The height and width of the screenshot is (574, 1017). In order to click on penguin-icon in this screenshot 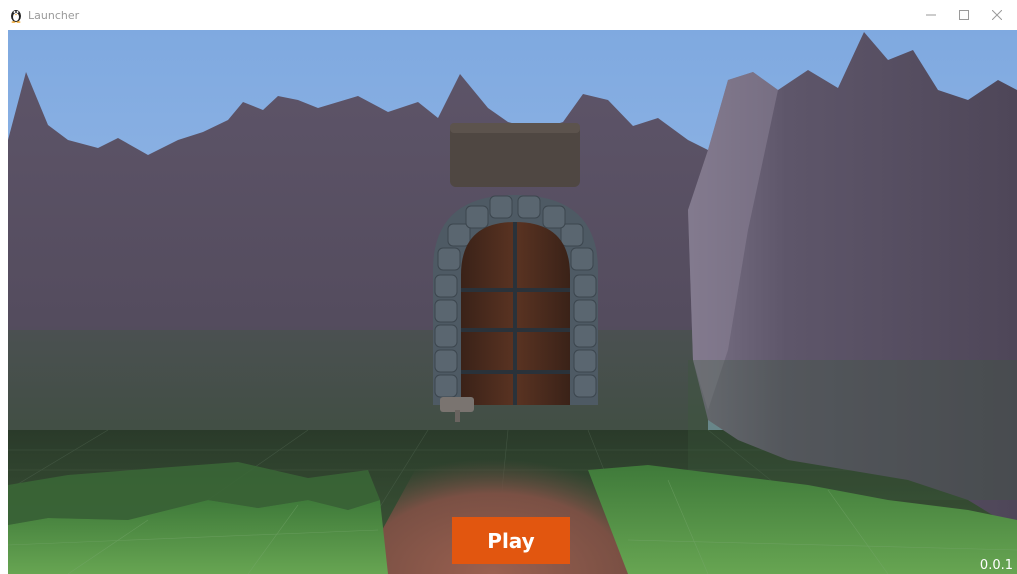, I will do `click(16, 15)`.